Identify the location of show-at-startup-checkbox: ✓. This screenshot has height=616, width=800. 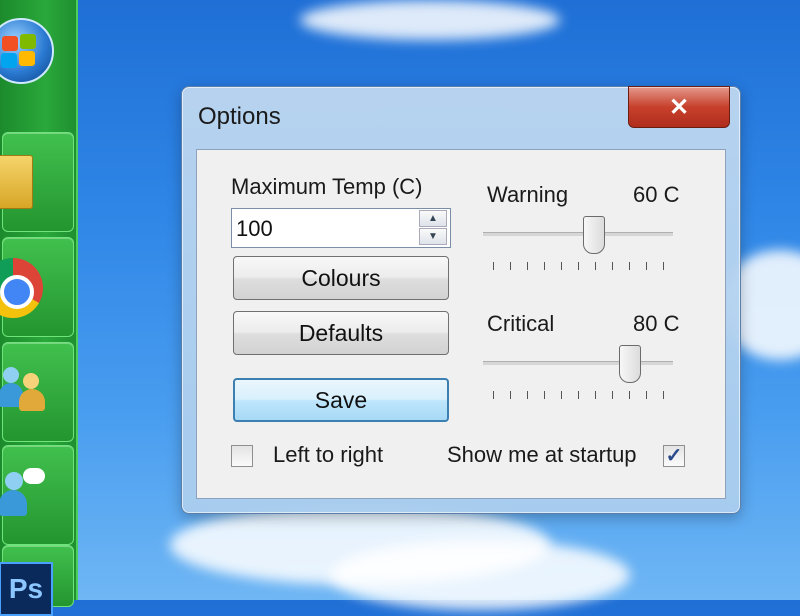
(674, 456).